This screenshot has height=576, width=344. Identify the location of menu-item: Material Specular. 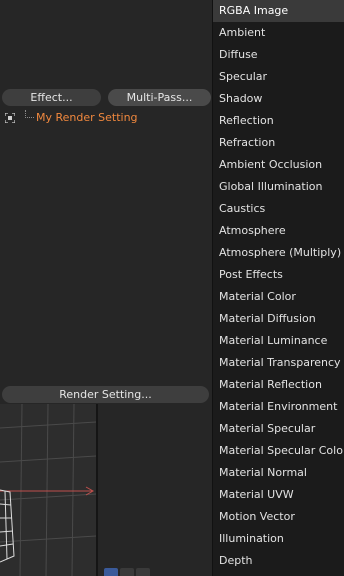
(278, 429).